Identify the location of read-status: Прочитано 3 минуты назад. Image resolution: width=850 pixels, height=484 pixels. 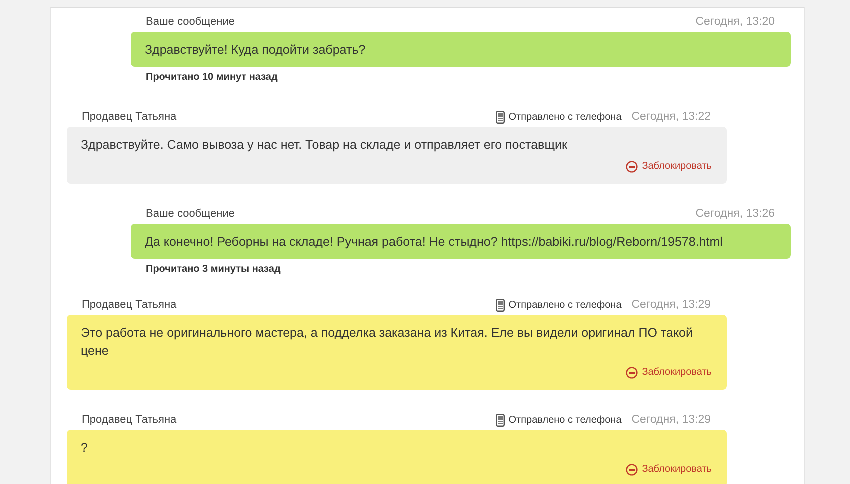
(213, 269).